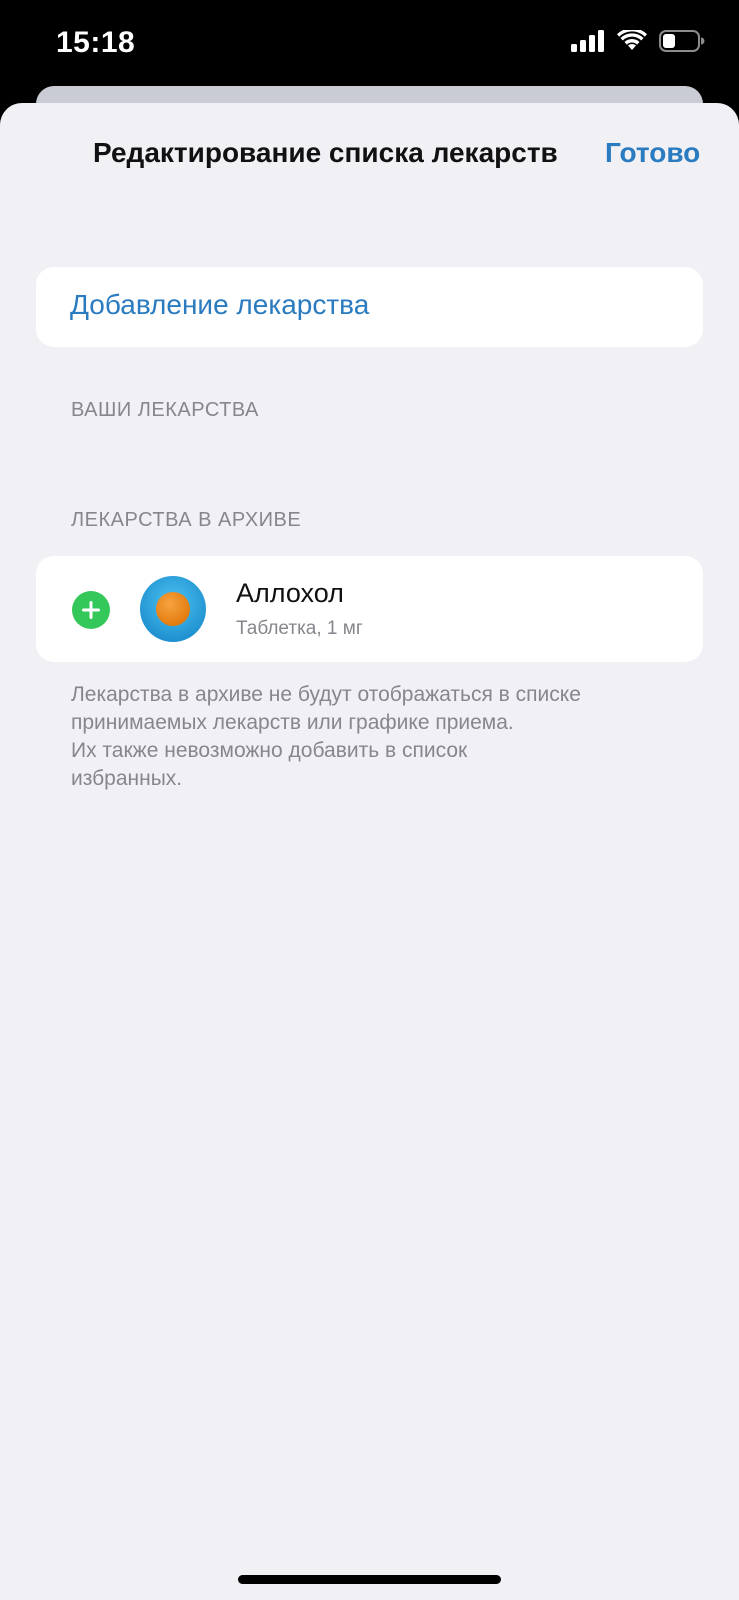 The height and width of the screenshot is (1600, 739). Describe the element at coordinates (127, 778) in the screenshot. I see `footnote-line: избранных.` at that location.